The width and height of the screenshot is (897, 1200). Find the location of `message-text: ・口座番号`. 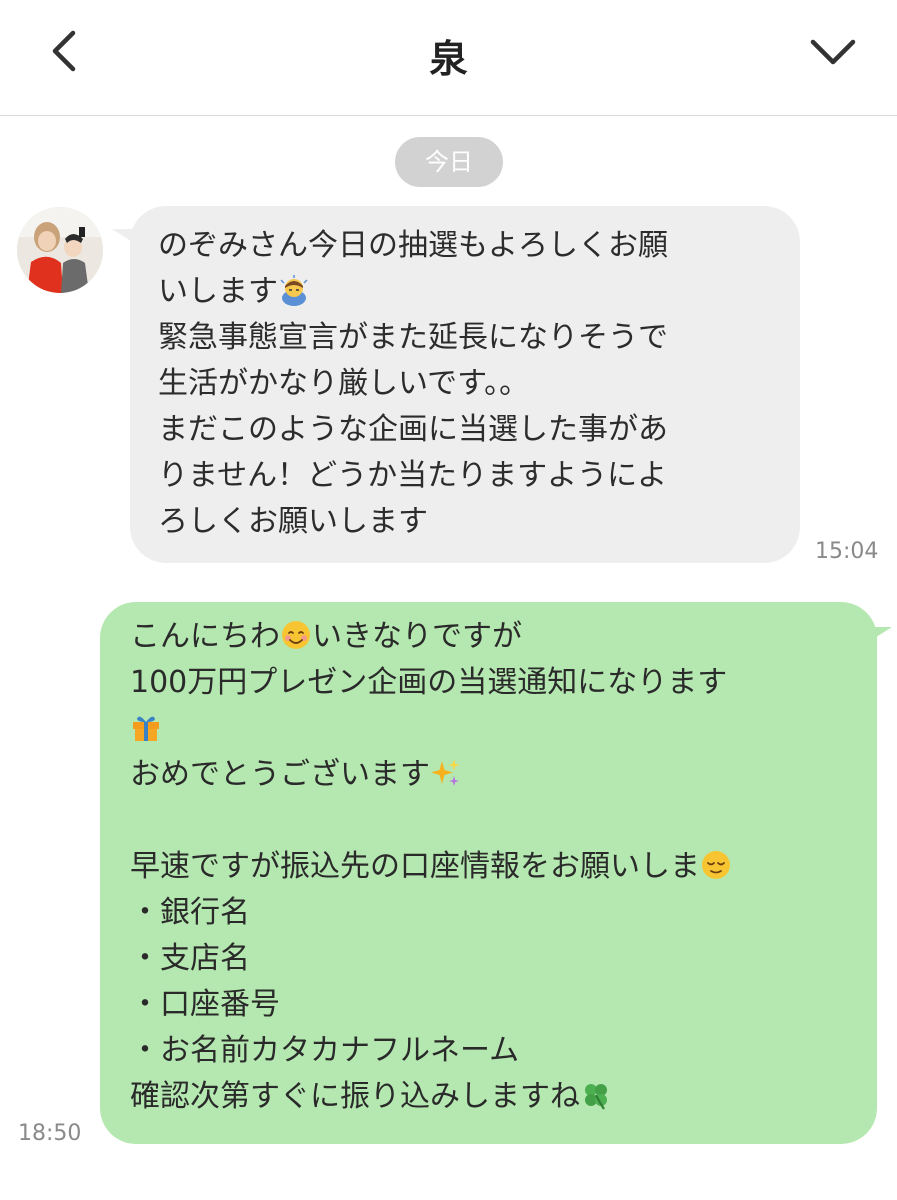

message-text: ・口座番号 is located at coordinates (205, 1004).